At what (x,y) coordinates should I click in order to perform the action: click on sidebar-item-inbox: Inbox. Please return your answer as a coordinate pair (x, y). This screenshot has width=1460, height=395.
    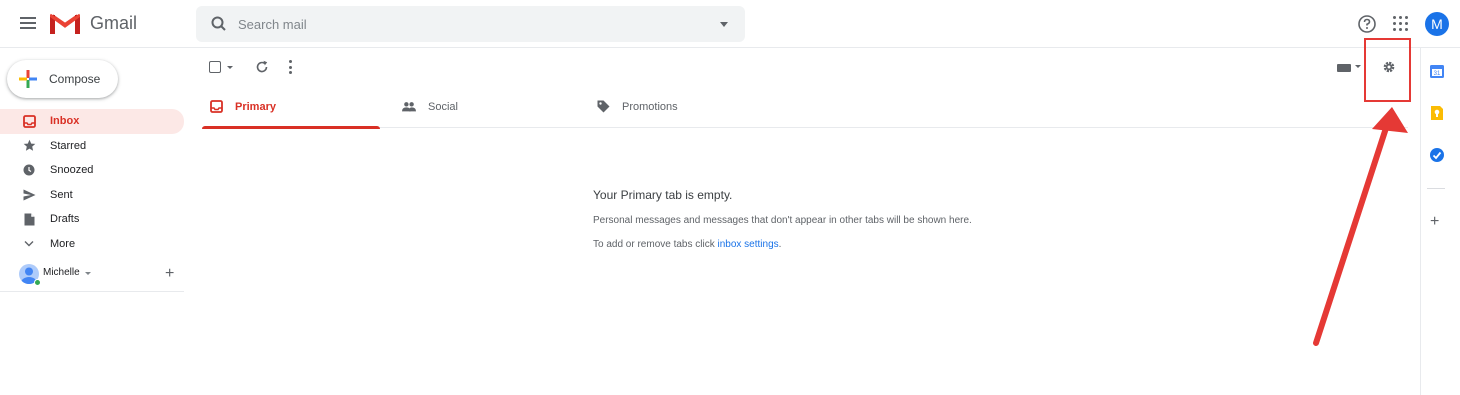
    Looking at the image, I should click on (92, 121).